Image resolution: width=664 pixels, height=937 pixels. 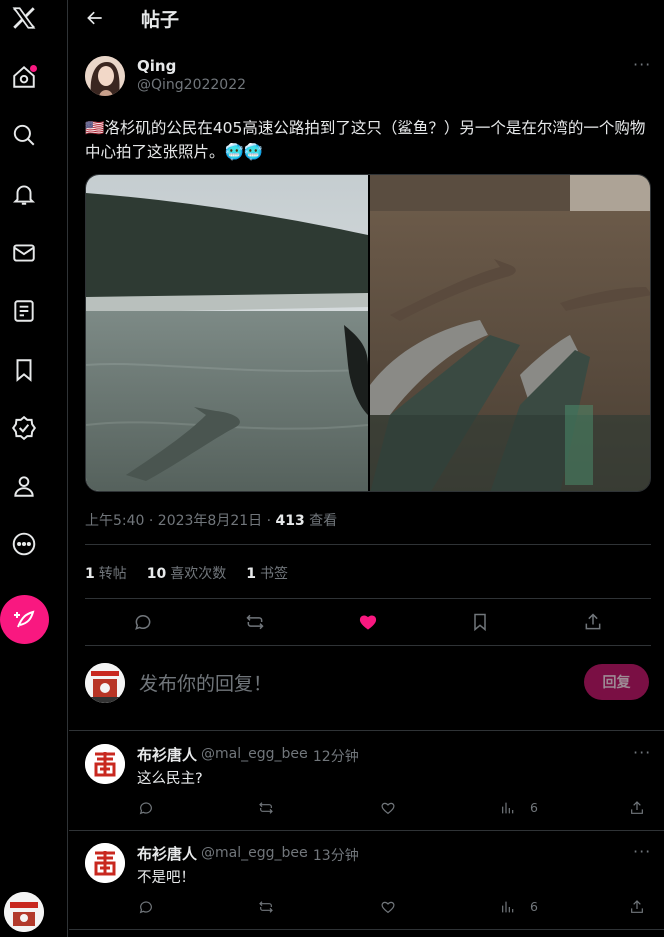 What do you see at coordinates (290, 521) in the screenshot?
I see `view-count: 413` at bounding box center [290, 521].